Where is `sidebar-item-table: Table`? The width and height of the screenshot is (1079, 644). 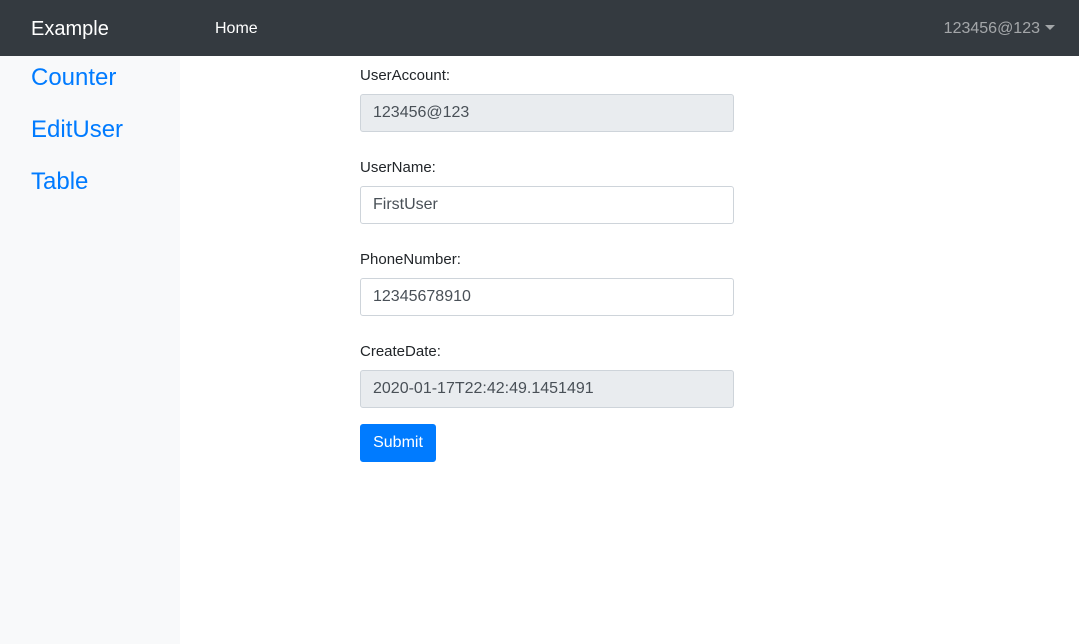
sidebar-item-table: Table is located at coordinates (59, 182).